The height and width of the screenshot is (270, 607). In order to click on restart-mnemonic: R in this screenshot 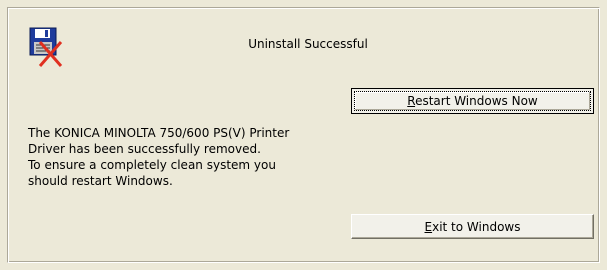, I will do `click(411, 101)`.